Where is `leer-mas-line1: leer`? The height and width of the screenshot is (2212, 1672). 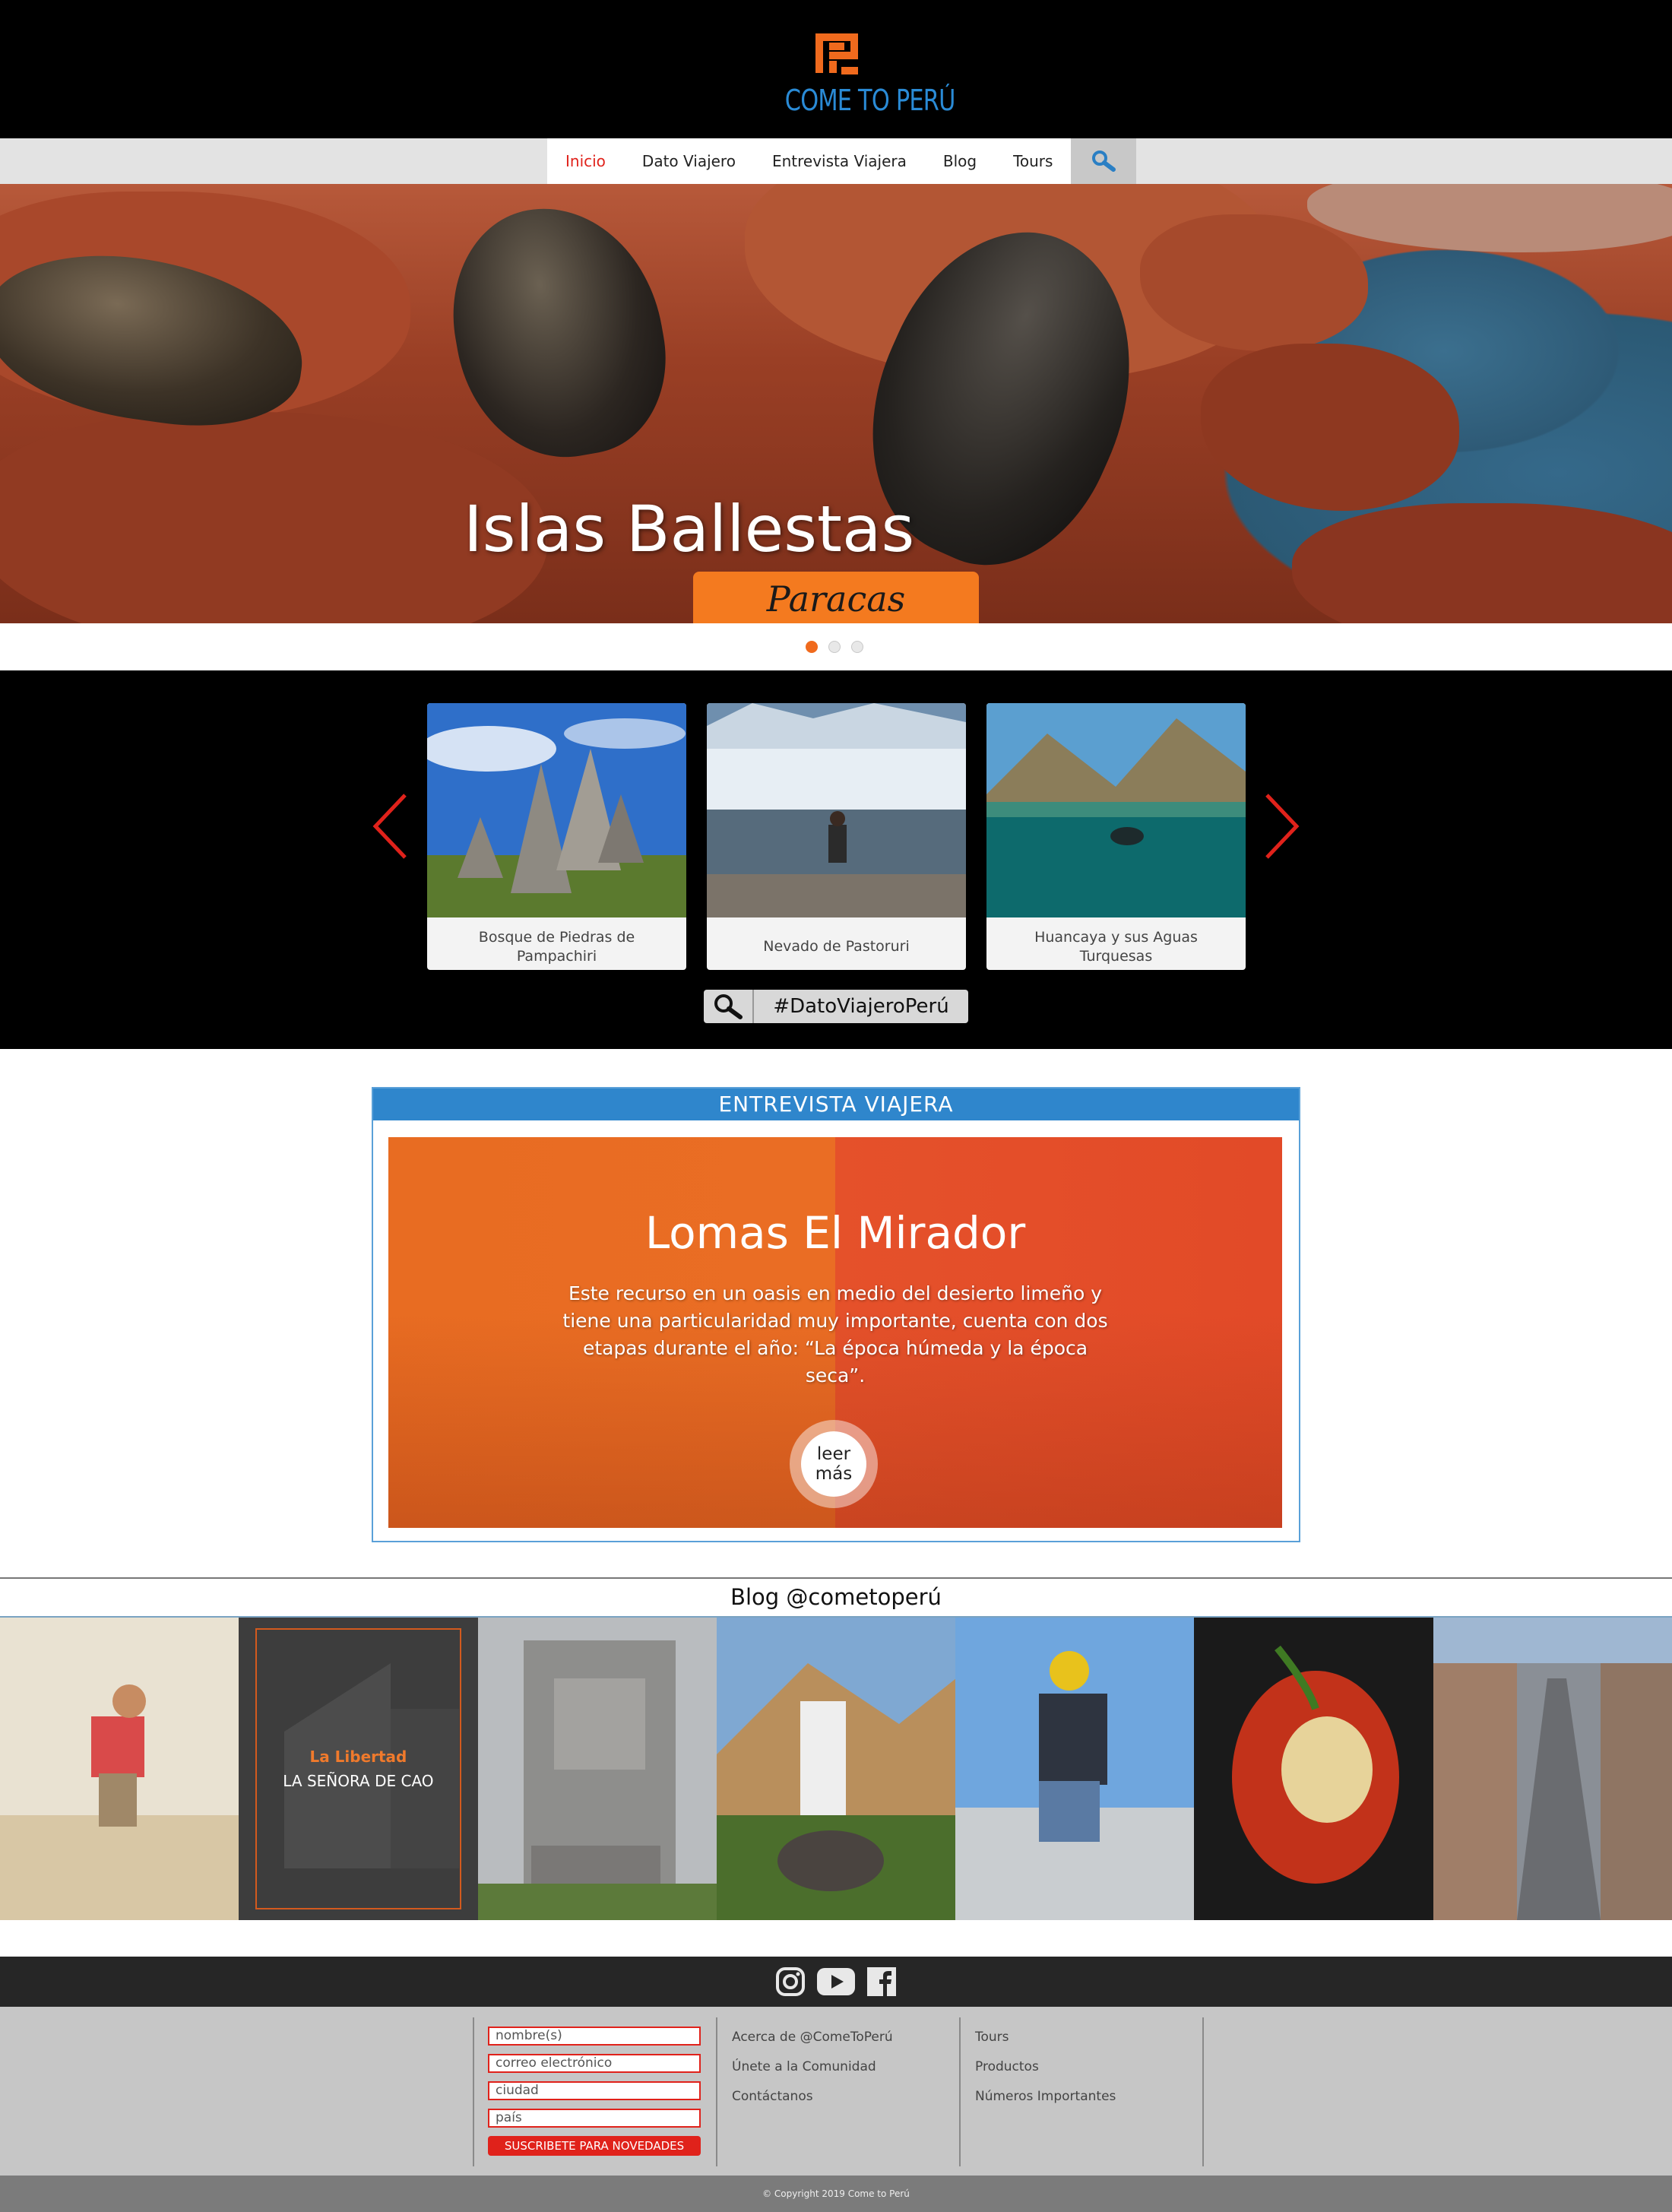 leer-mas-line1: leer is located at coordinates (834, 1454).